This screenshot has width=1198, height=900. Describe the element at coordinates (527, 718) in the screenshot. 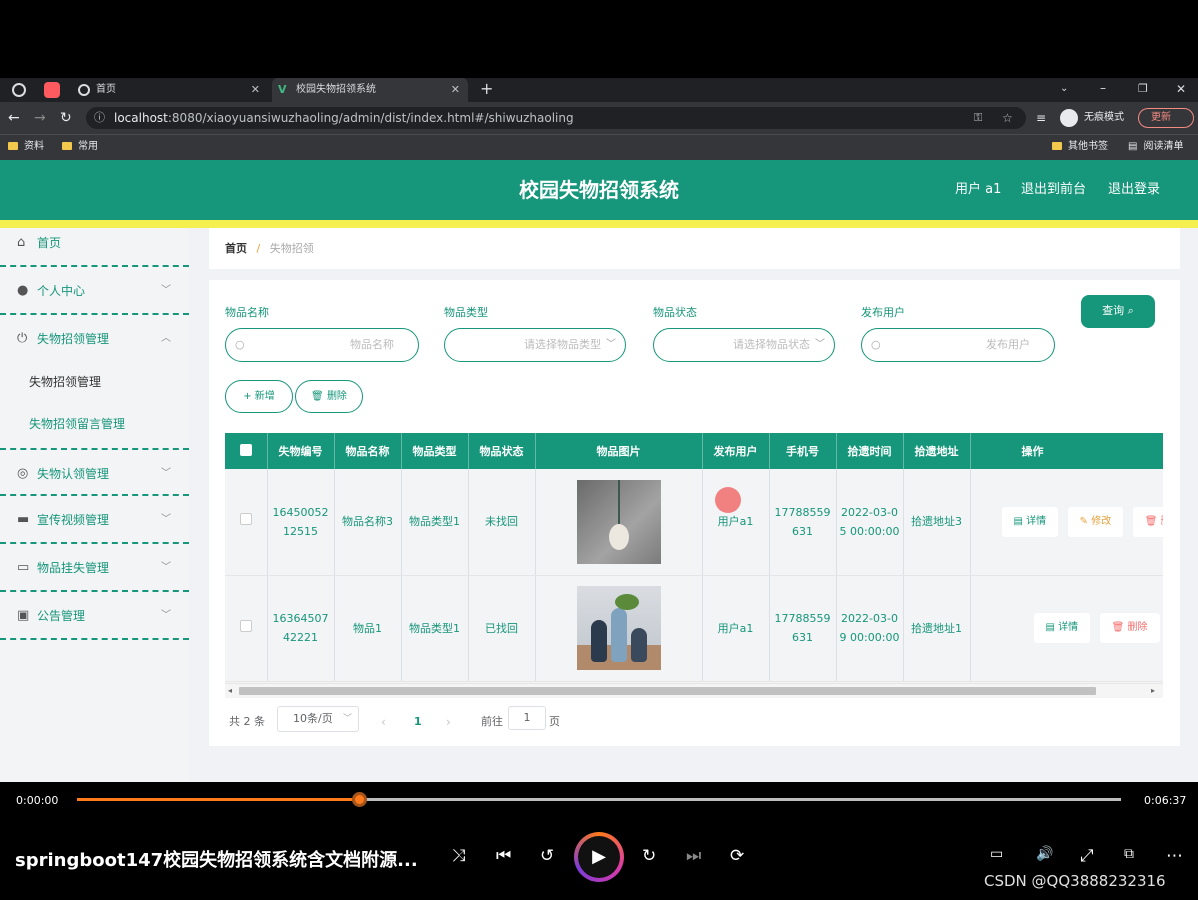

I see `goto-page-input: 1` at that location.